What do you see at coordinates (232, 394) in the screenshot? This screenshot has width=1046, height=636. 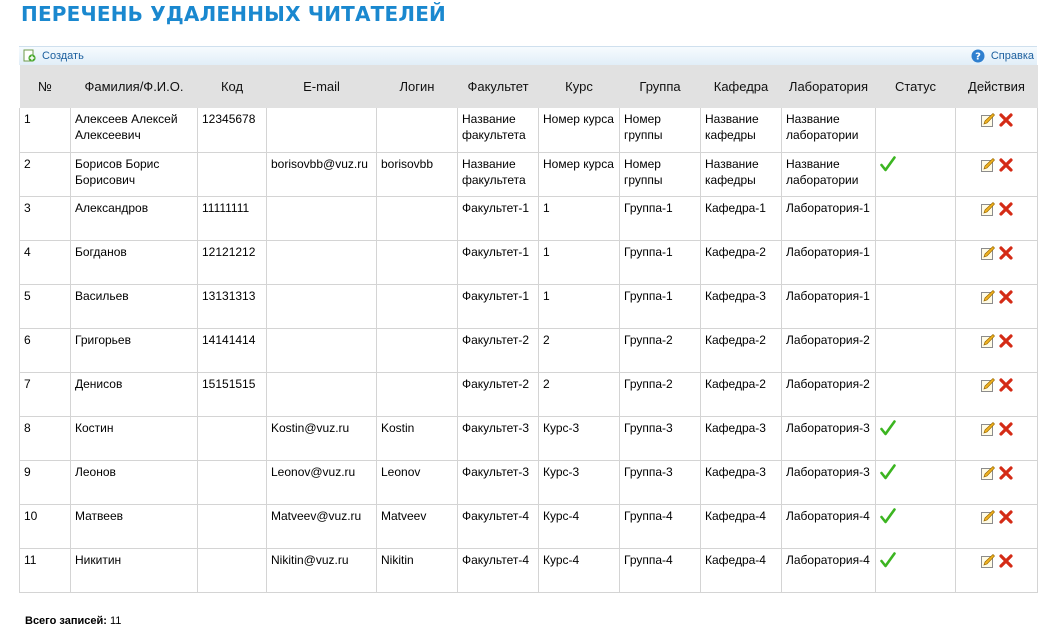 I see `reader-code: 15151515` at bounding box center [232, 394].